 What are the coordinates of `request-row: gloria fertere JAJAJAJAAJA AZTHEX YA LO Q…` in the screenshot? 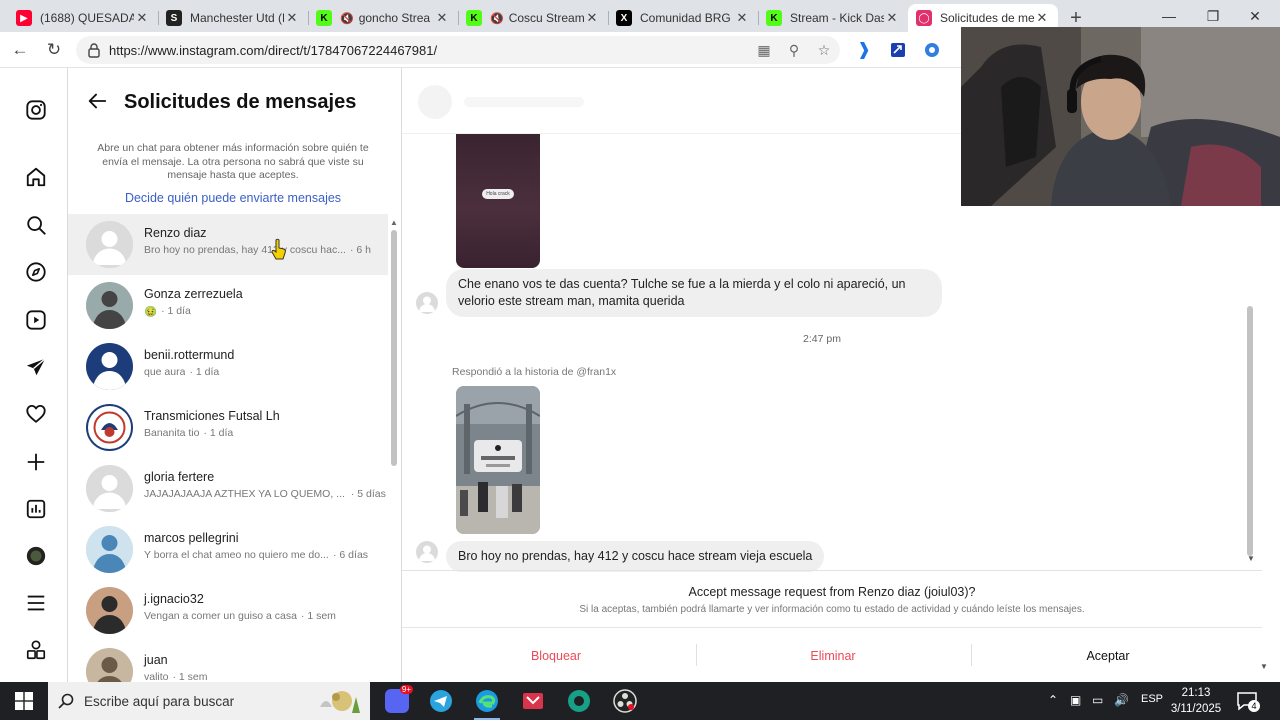 It's located at (228, 488).